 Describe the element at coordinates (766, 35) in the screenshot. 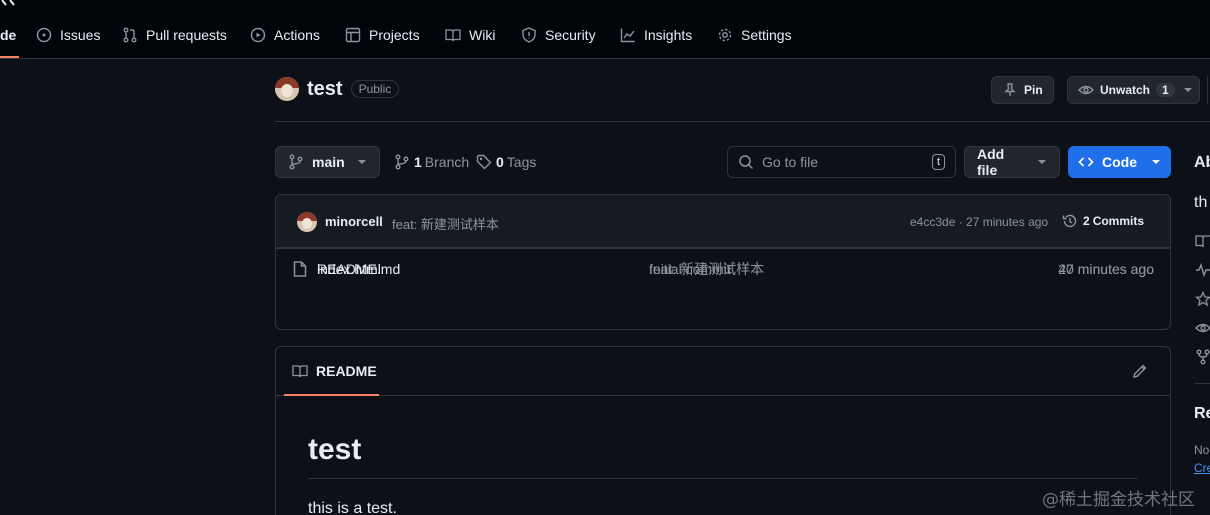

I see `tab-settings-label: Settings` at that location.